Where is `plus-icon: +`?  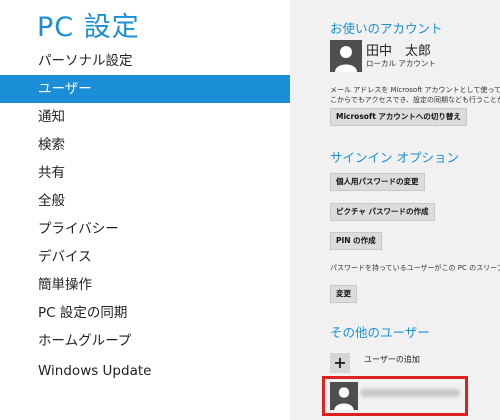 plus-icon: + is located at coordinates (340, 363).